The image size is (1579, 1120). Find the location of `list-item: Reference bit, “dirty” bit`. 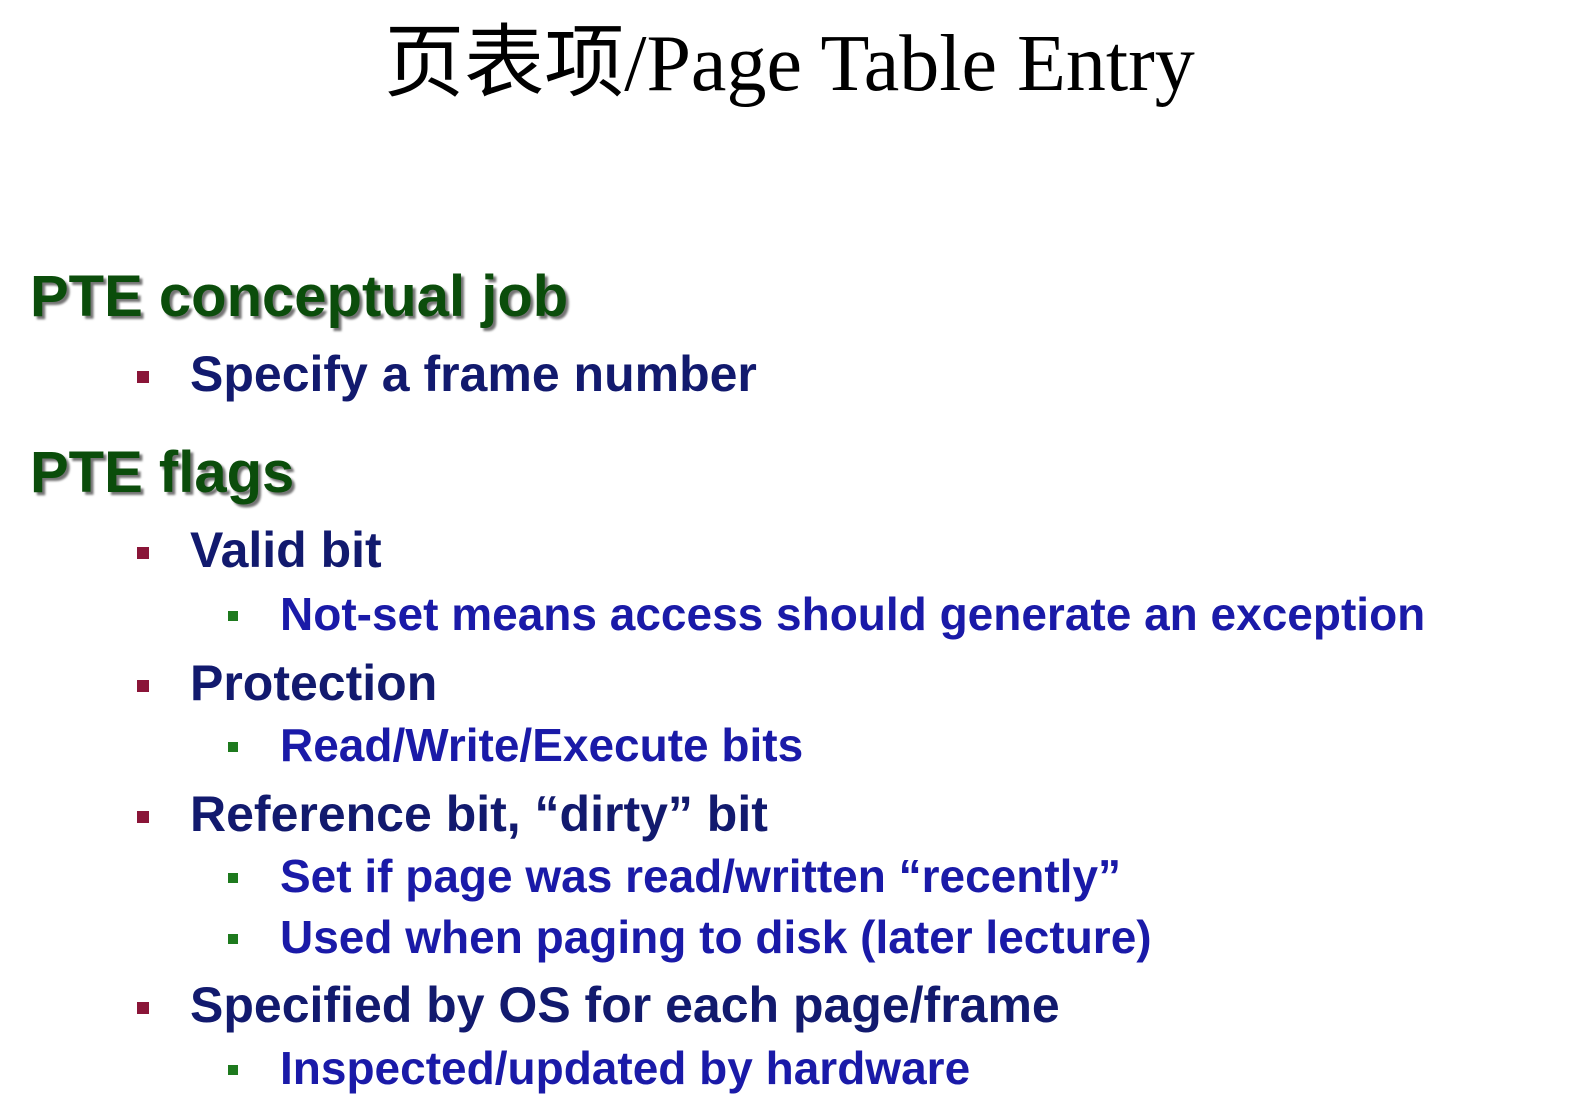

list-item: Reference bit, “dirty” bit is located at coordinates (479, 814).